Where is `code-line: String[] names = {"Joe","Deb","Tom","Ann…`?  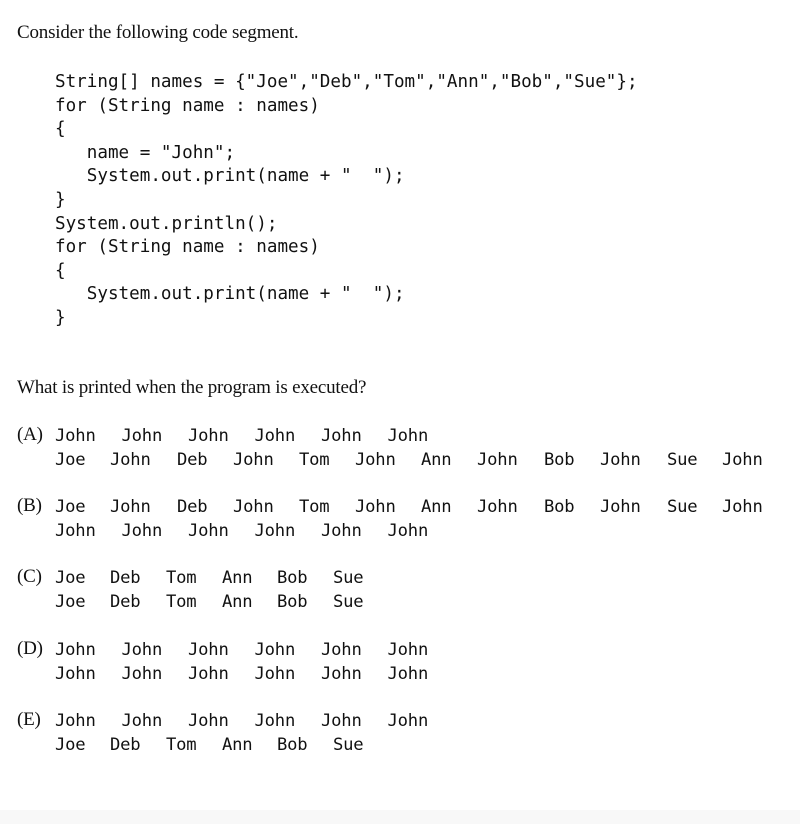 code-line: String[] names = {"Joe","Deb","Tom","Ann… is located at coordinates (346, 82).